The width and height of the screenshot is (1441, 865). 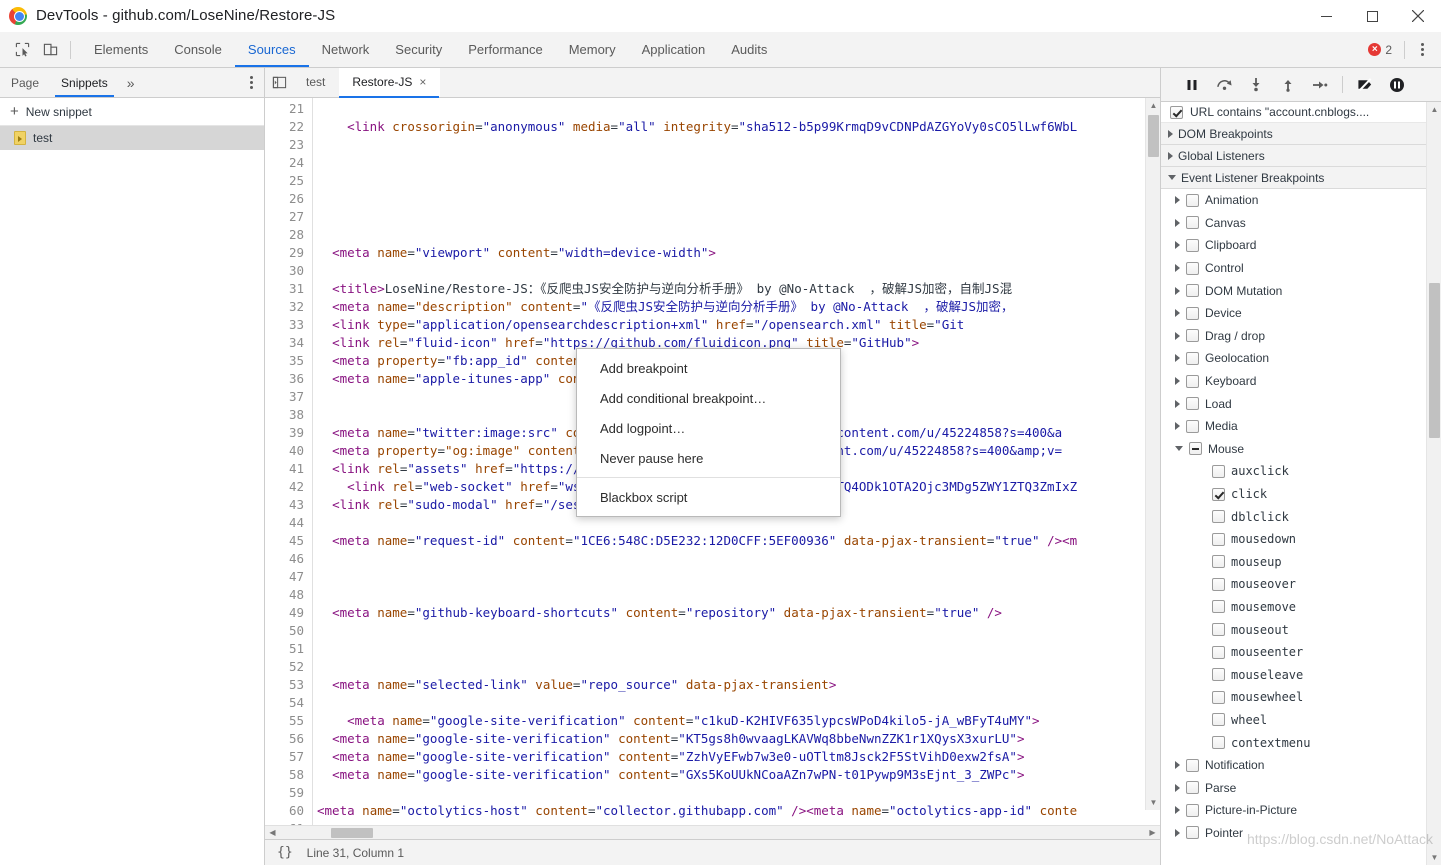 I want to click on event-item-mousedown: mousedown, so click(x=1293, y=539).